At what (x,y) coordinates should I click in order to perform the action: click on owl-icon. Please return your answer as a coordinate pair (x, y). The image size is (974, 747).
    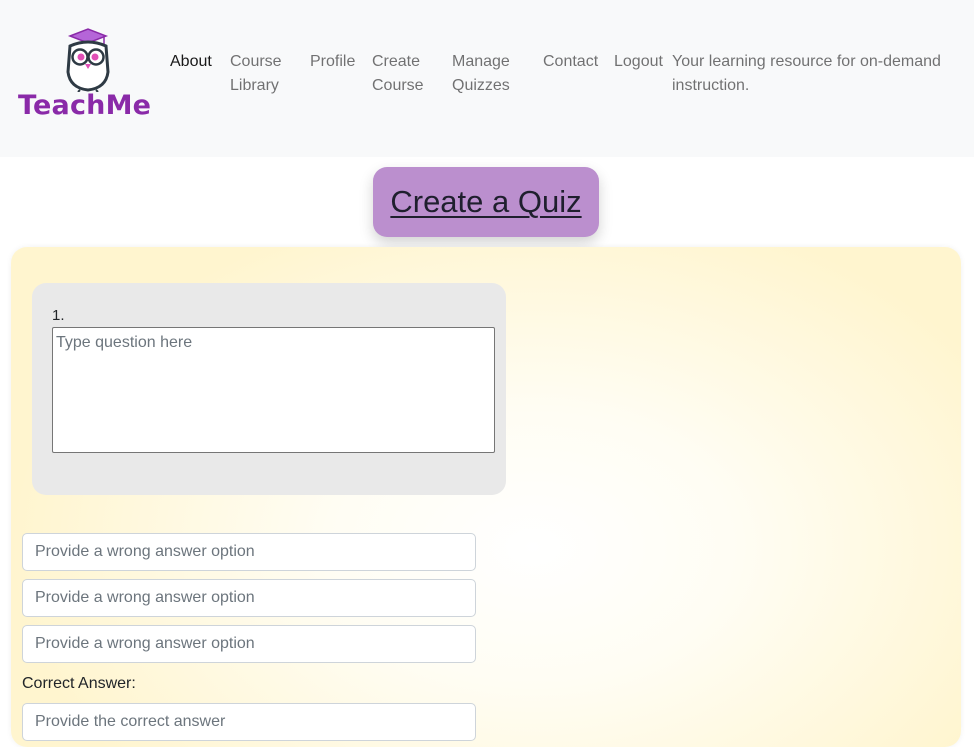
    Looking at the image, I should click on (88, 60).